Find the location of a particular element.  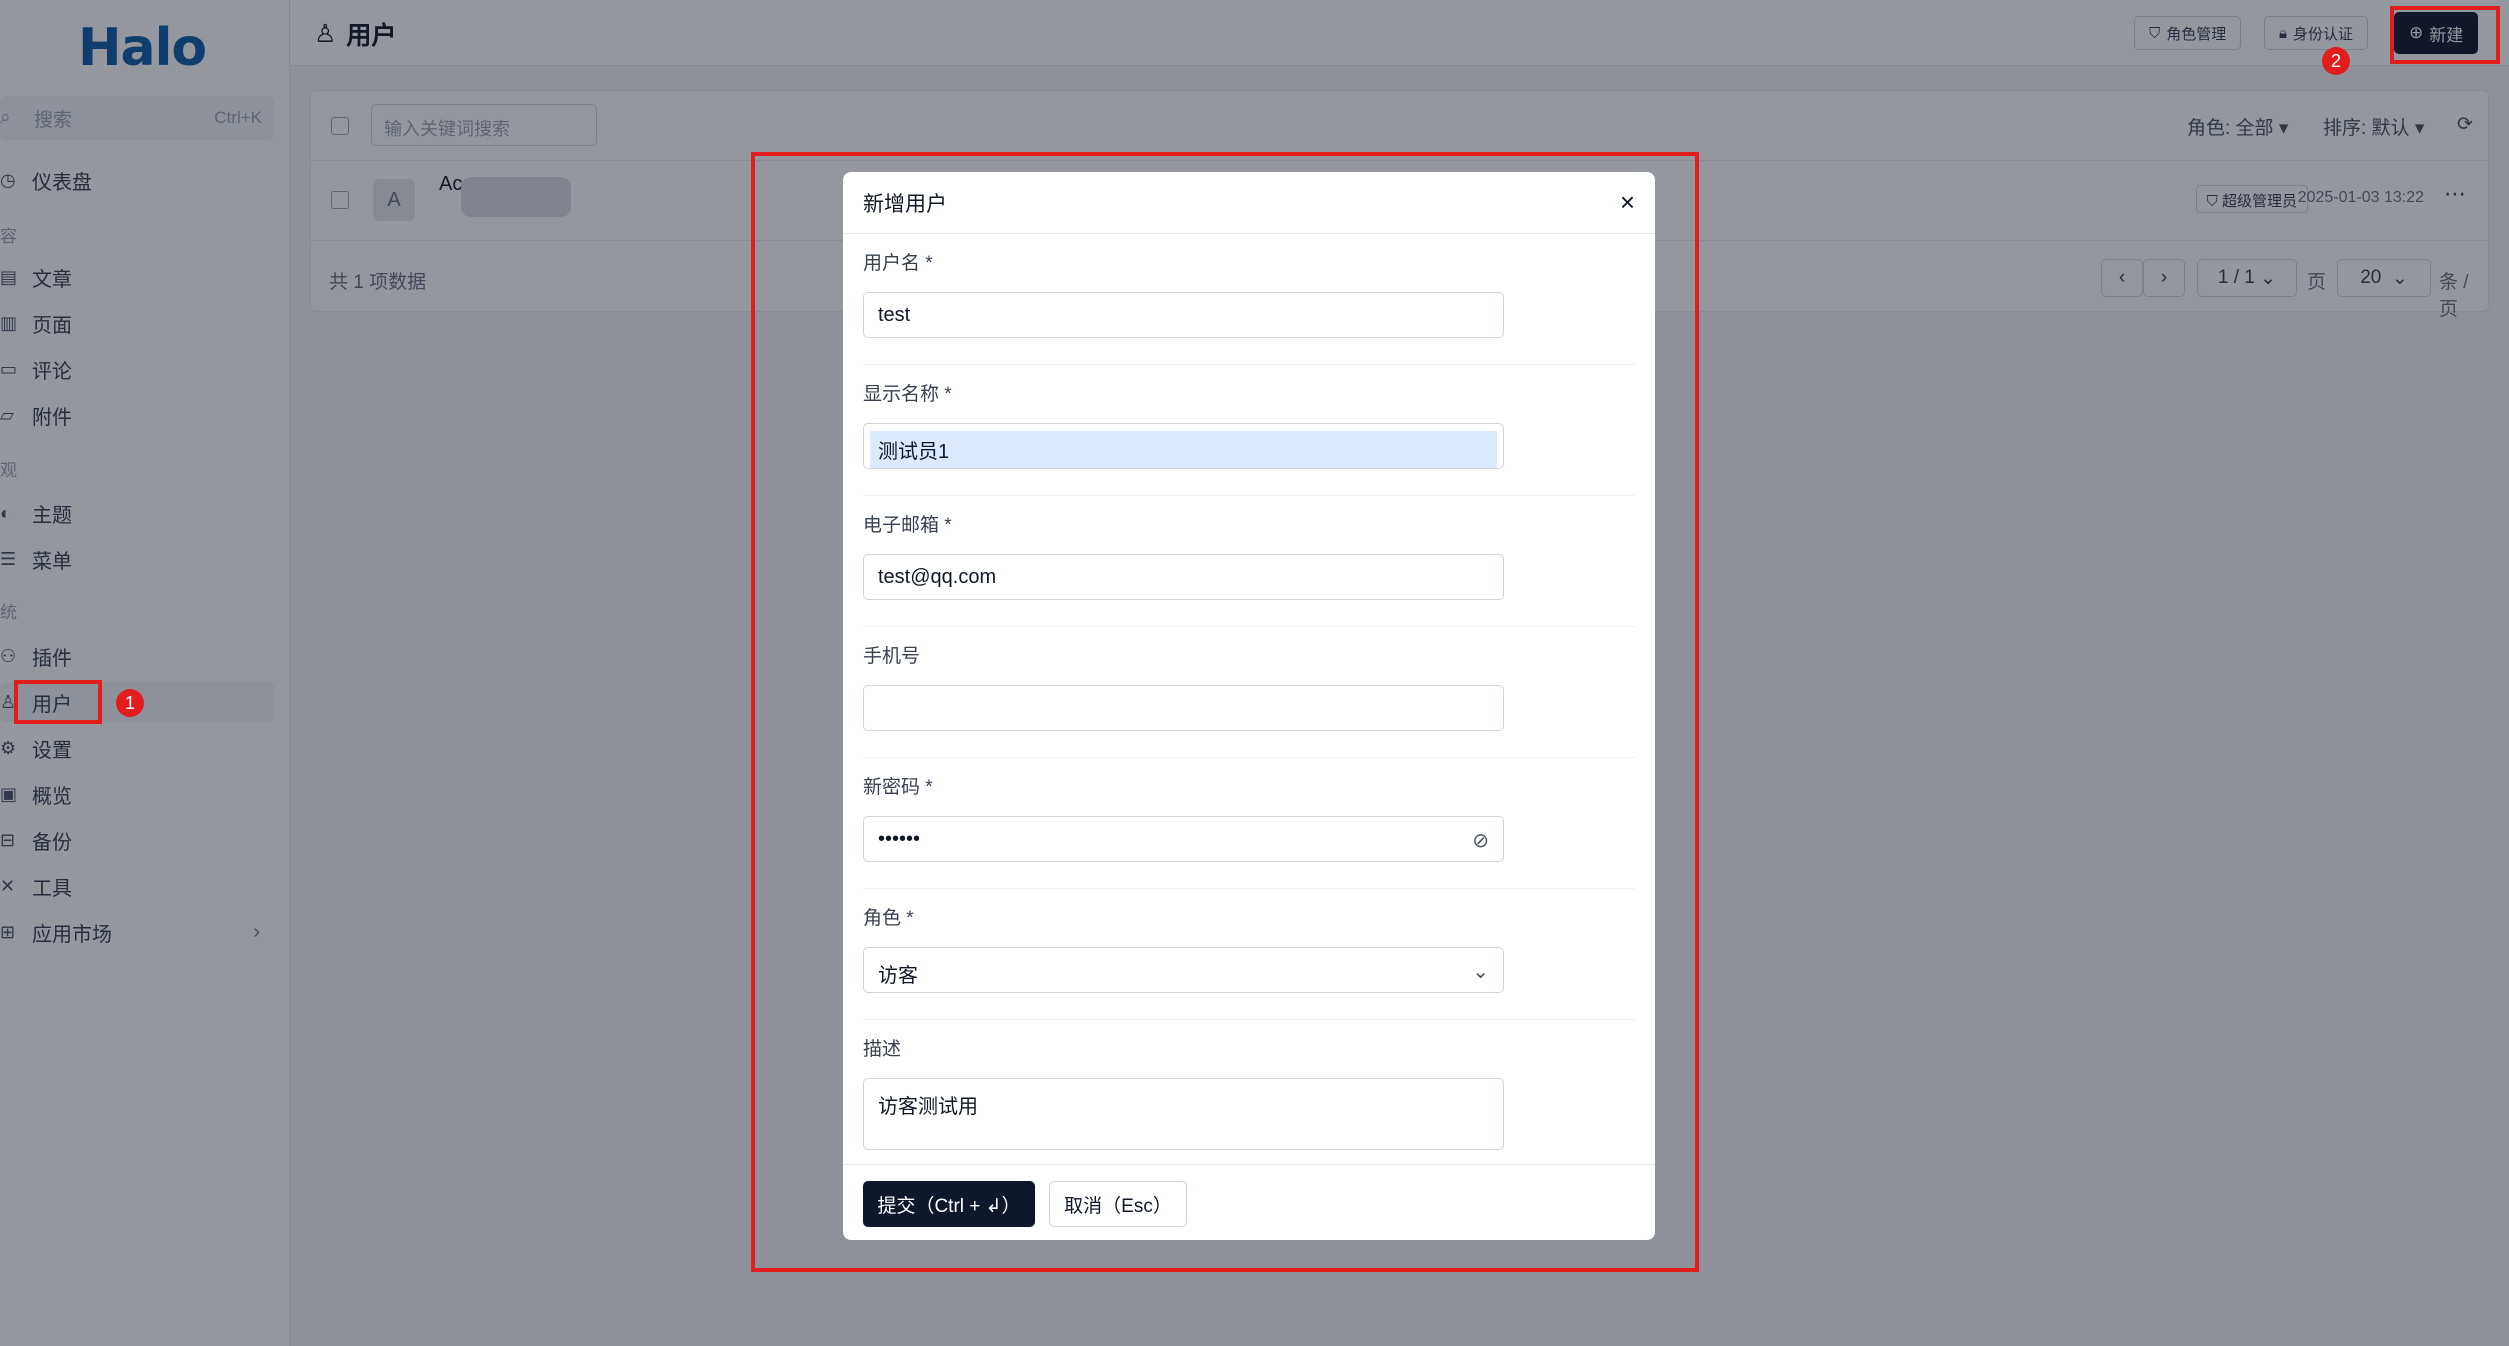

annotation-box-new is located at coordinates (2445, 35).